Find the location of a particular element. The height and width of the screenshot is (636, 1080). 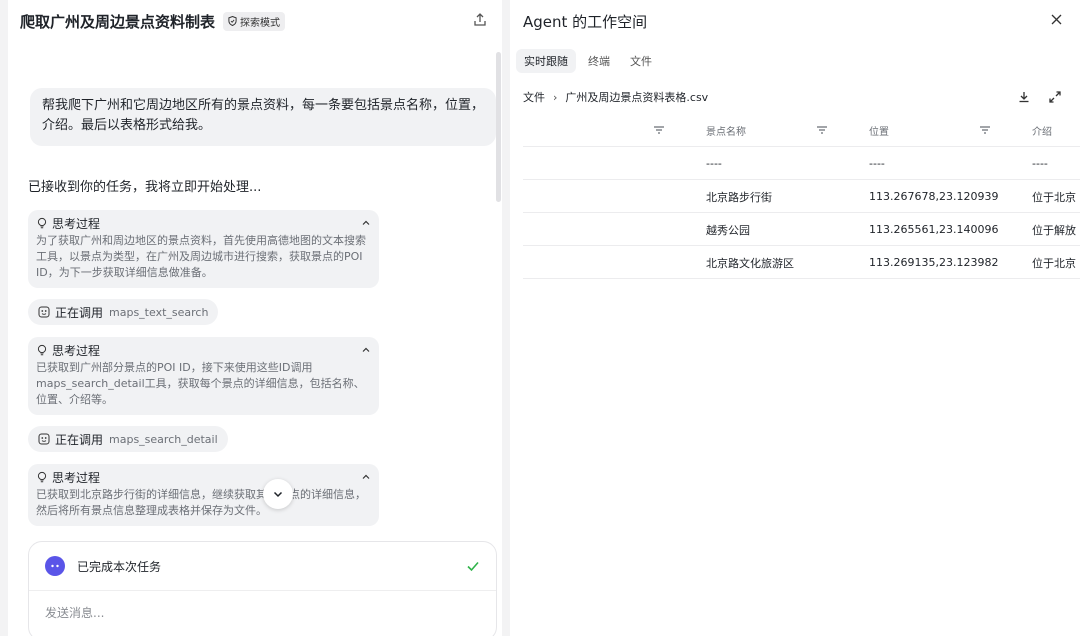

table-row: ---- ---- ---- is located at coordinates (801, 163).